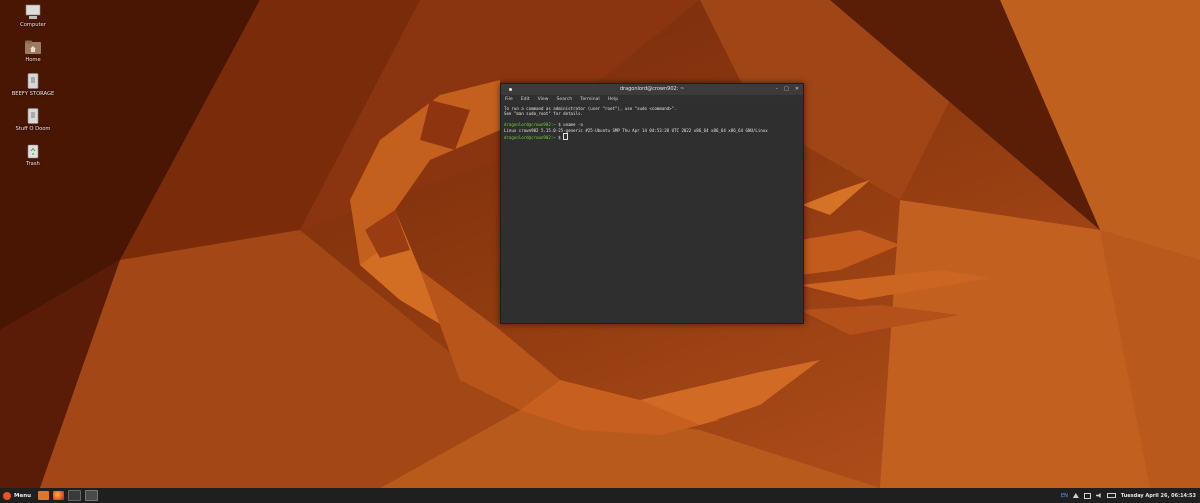  Describe the element at coordinates (59, 495) in the screenshot. I see `firefox-icon` at that location.